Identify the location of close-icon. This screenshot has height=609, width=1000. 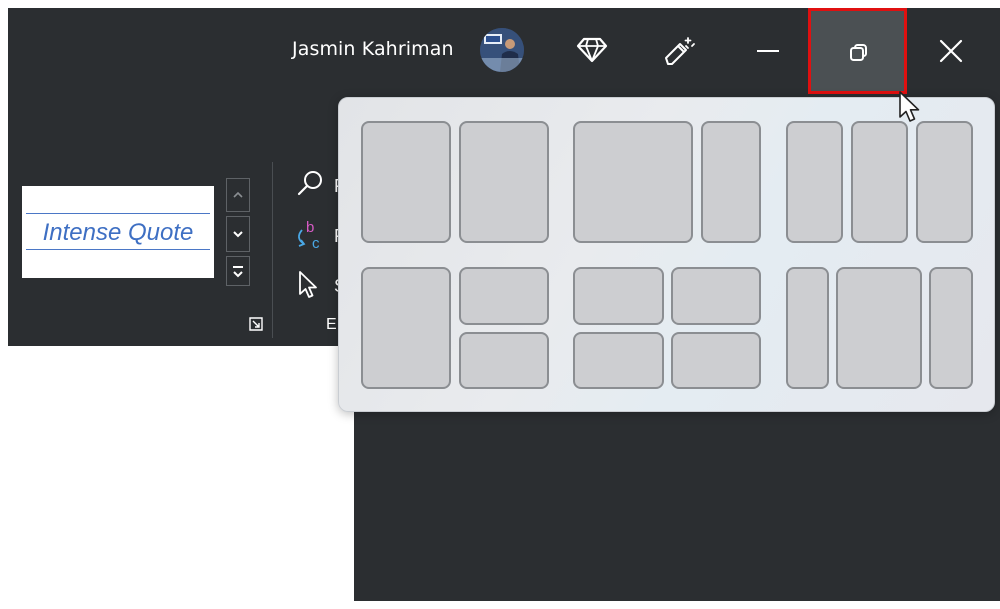
(951, 51).